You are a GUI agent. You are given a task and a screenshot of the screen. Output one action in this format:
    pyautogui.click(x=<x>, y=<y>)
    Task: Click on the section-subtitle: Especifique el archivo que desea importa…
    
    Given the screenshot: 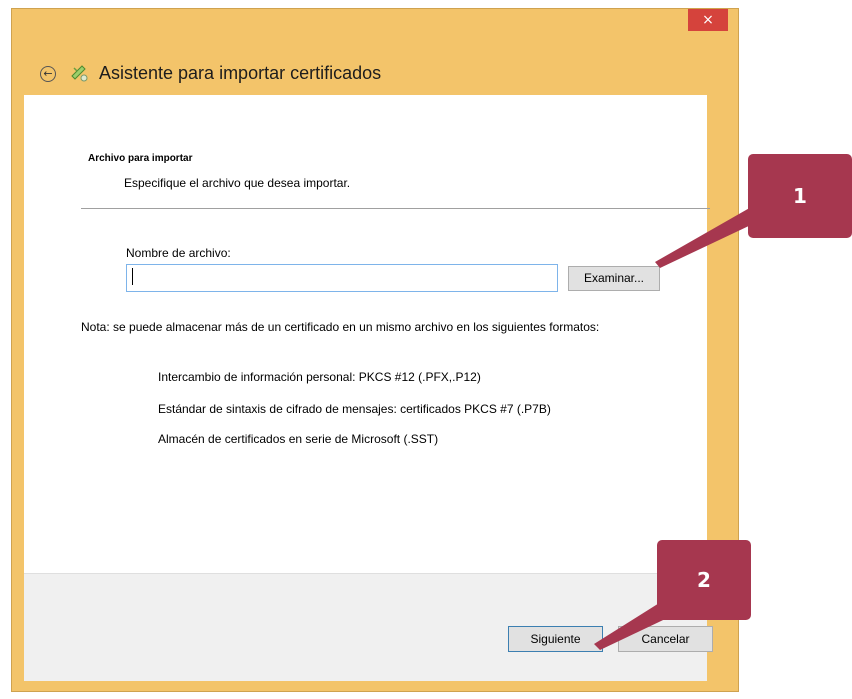 What is the action you would take?
    pyautogui.click(x=237, y=183)
    